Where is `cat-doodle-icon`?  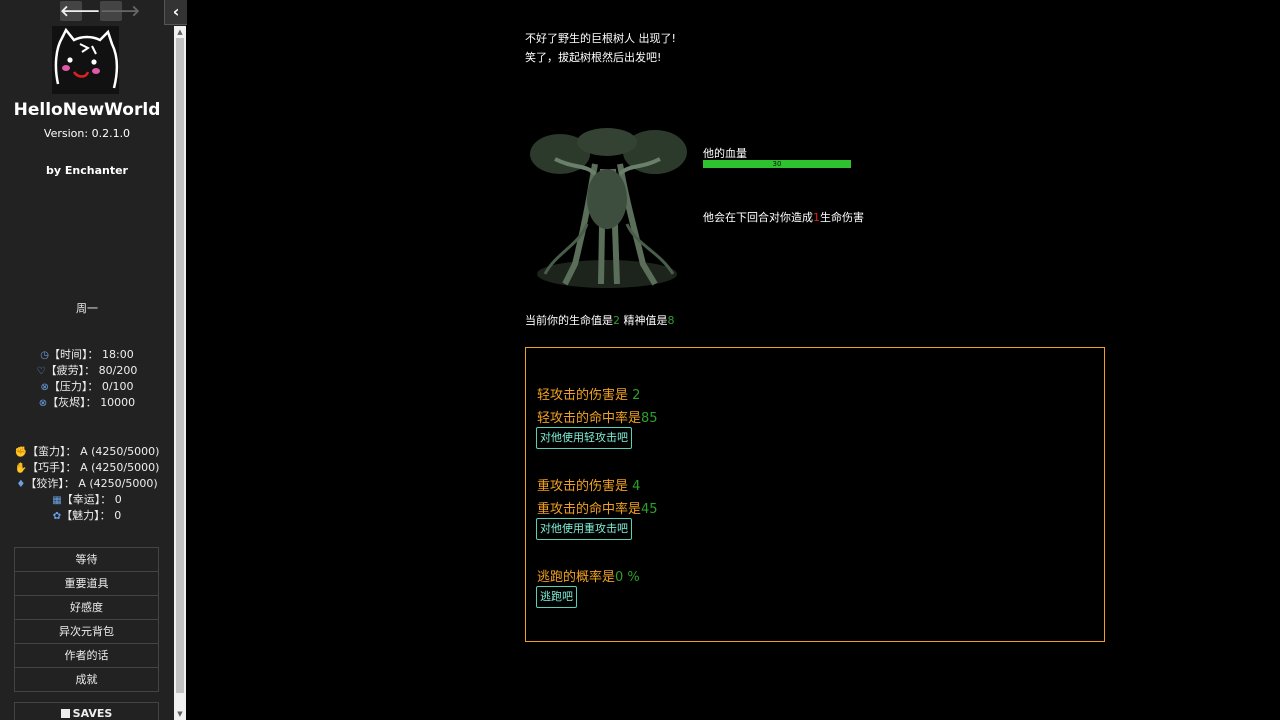
cat-doodle-icon is located at coordinates (86, 58).